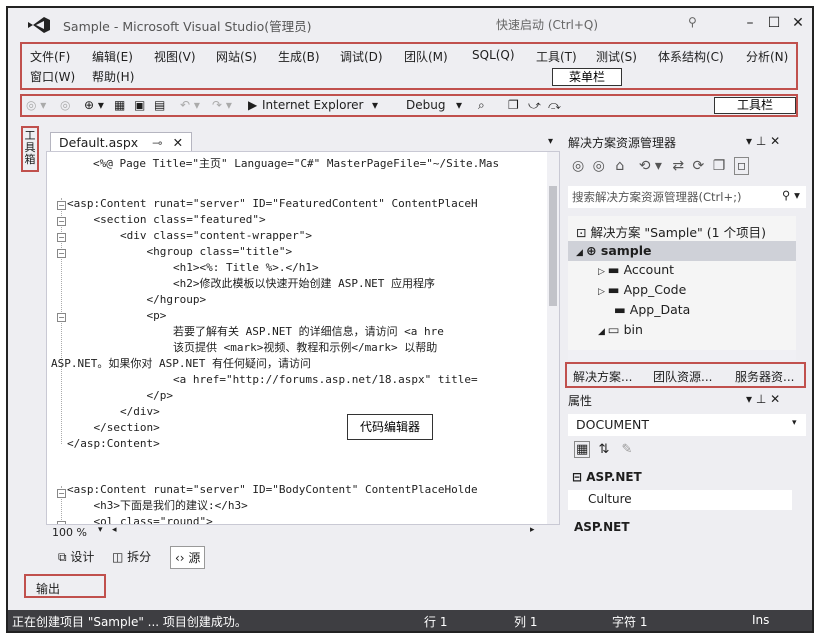  I want to click on tree-item-app-code: ▷ ▬ App_Code, so click(642, 289).